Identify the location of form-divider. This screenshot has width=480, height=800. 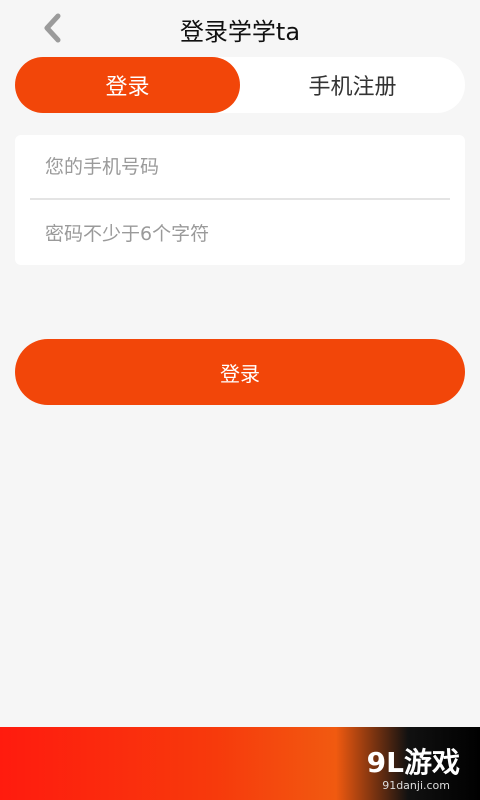
(240, 199).